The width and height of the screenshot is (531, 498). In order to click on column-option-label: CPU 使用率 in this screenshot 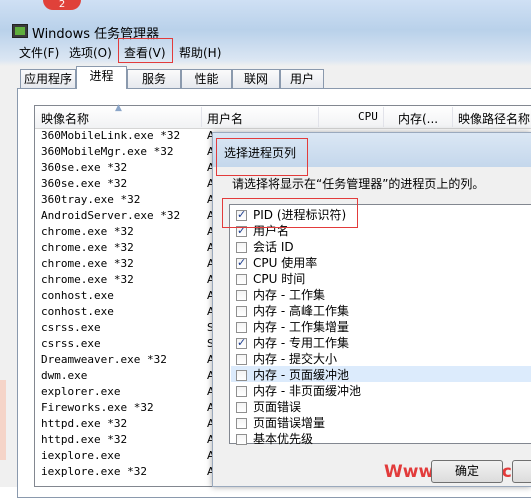, I will do `click(285, 263)`.